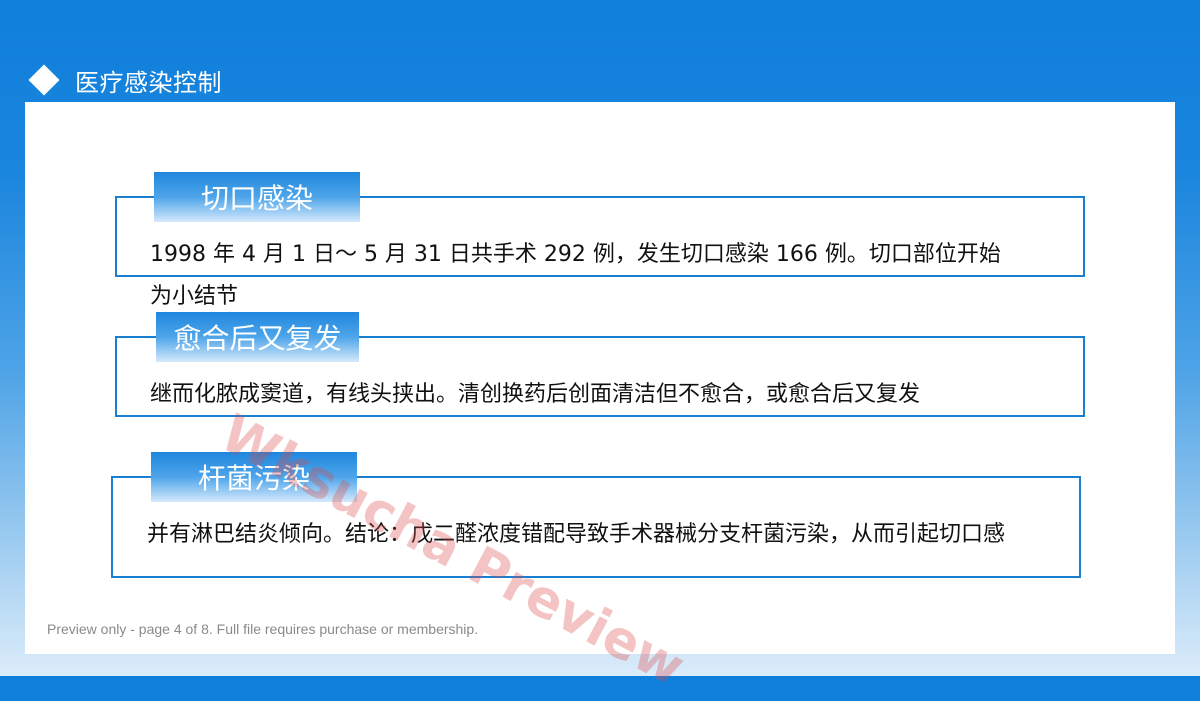 Image resolution: width=1200 pixels, height=701 pixels. I want to click on section-tag-3: 杆菌污染, so click(254, 477).